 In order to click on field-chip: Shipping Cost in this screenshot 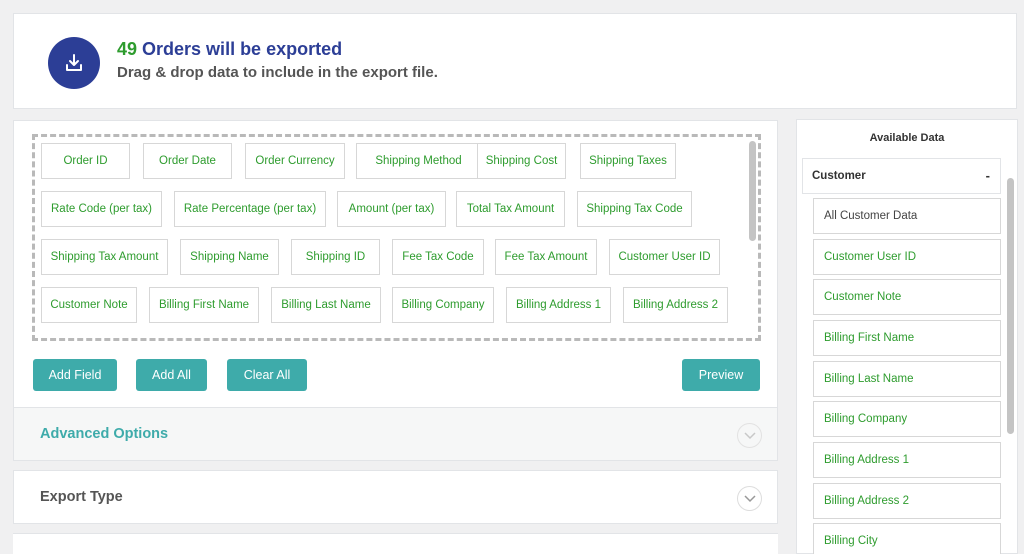, I will do `click(521, 161)`.